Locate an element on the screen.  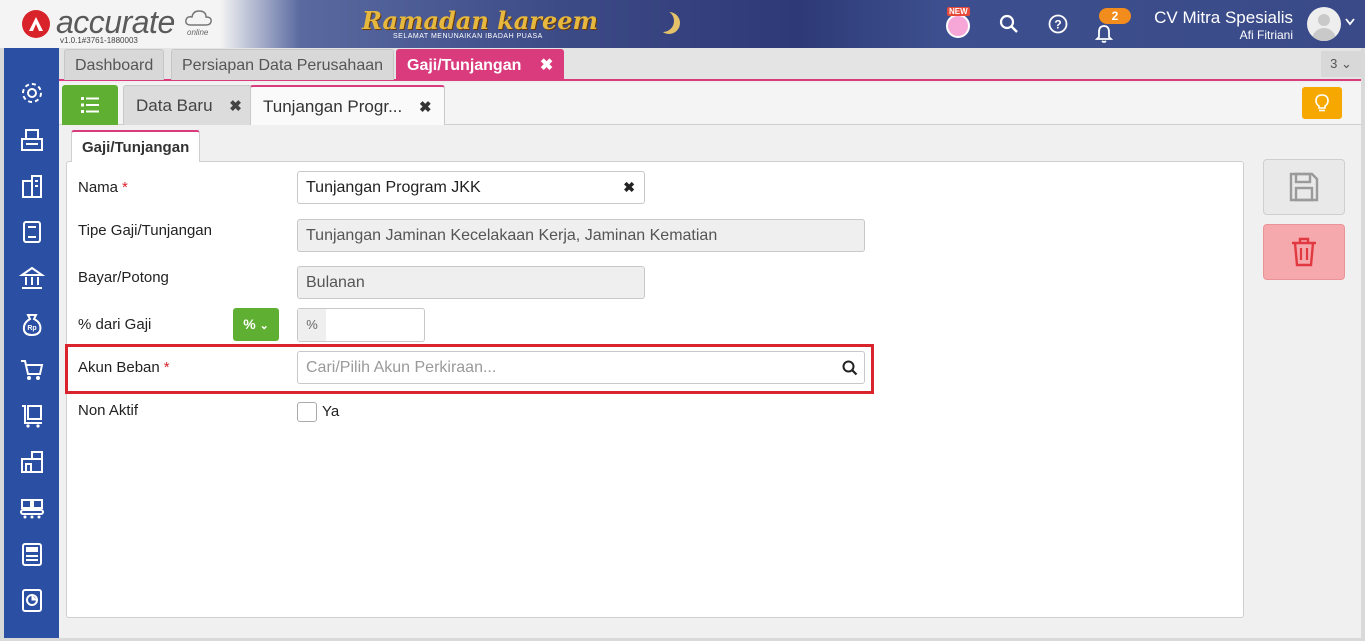
tab-persiapan-data-perusahaan: Persiapan Data Perusahaan is located at coordinates (283, 64).